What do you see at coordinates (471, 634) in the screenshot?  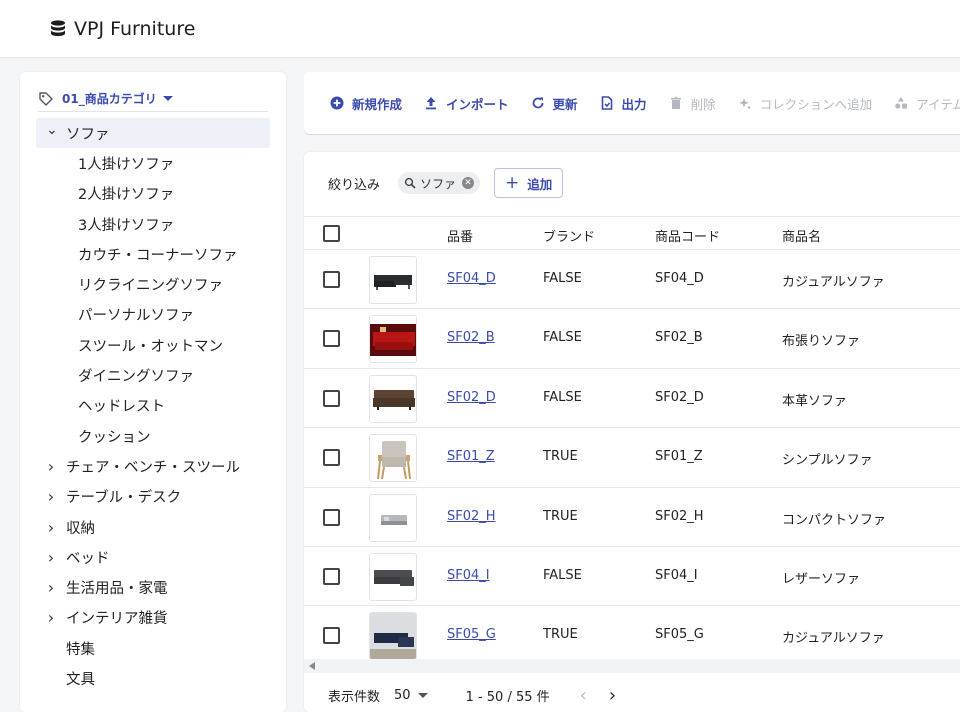 I see `part-no-link: SF05_G` at bounding box center [471, 634].